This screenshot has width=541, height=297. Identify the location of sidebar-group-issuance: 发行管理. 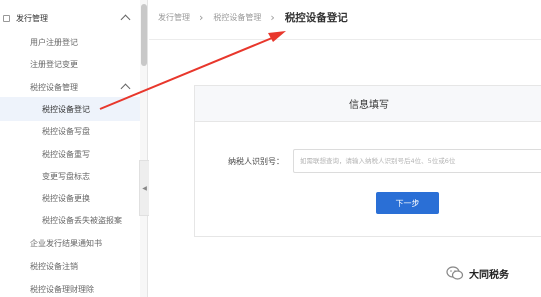
(70, 18).